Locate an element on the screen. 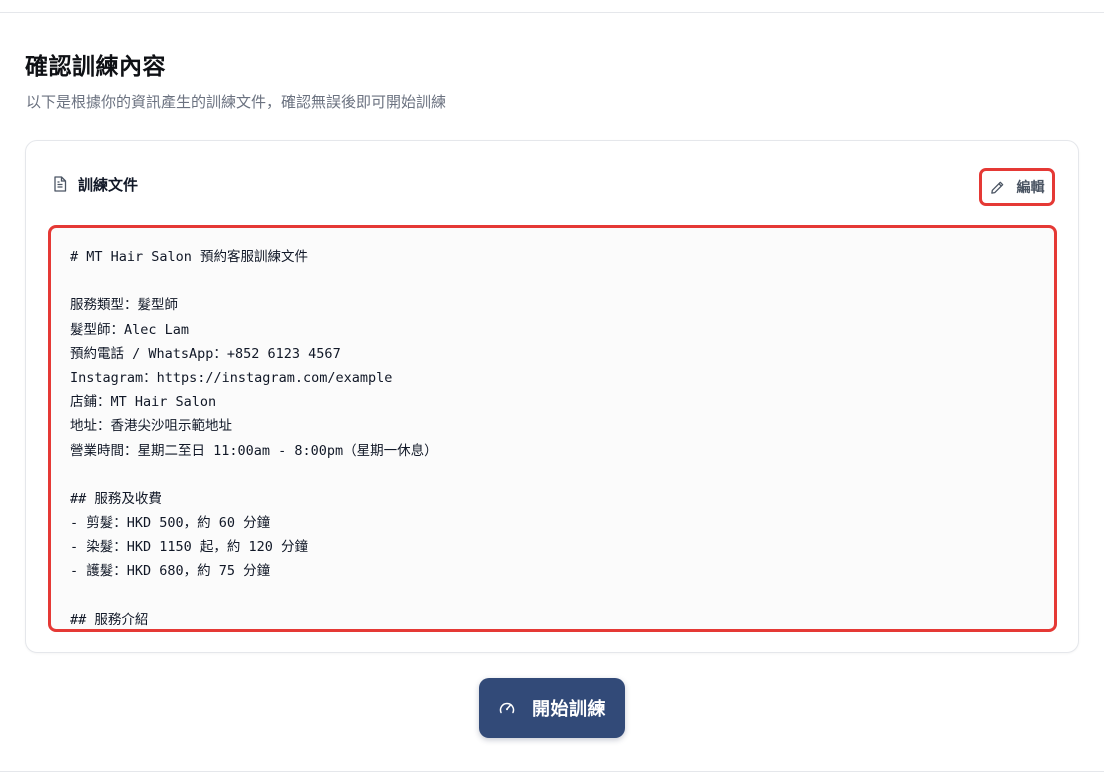 The width and height of the screenshot is (1104, 779). page-subtitle: 以下是根據你的資訊產生的訓練文件，確認無誤後即可開始訓練 is located at coordinates (236, 102).